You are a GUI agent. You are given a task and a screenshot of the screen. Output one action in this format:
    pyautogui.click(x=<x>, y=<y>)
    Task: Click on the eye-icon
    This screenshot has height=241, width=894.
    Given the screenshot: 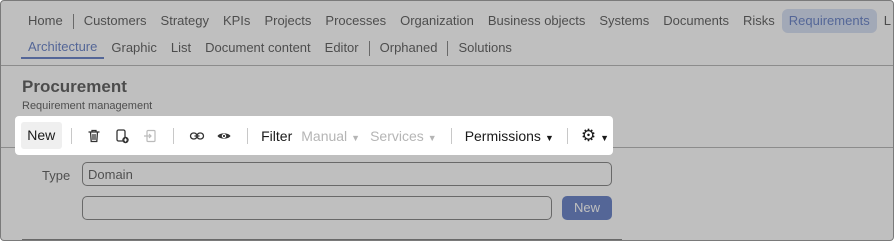 What is the action you would take?
    pyautogui.click(x=224, y=136)
    